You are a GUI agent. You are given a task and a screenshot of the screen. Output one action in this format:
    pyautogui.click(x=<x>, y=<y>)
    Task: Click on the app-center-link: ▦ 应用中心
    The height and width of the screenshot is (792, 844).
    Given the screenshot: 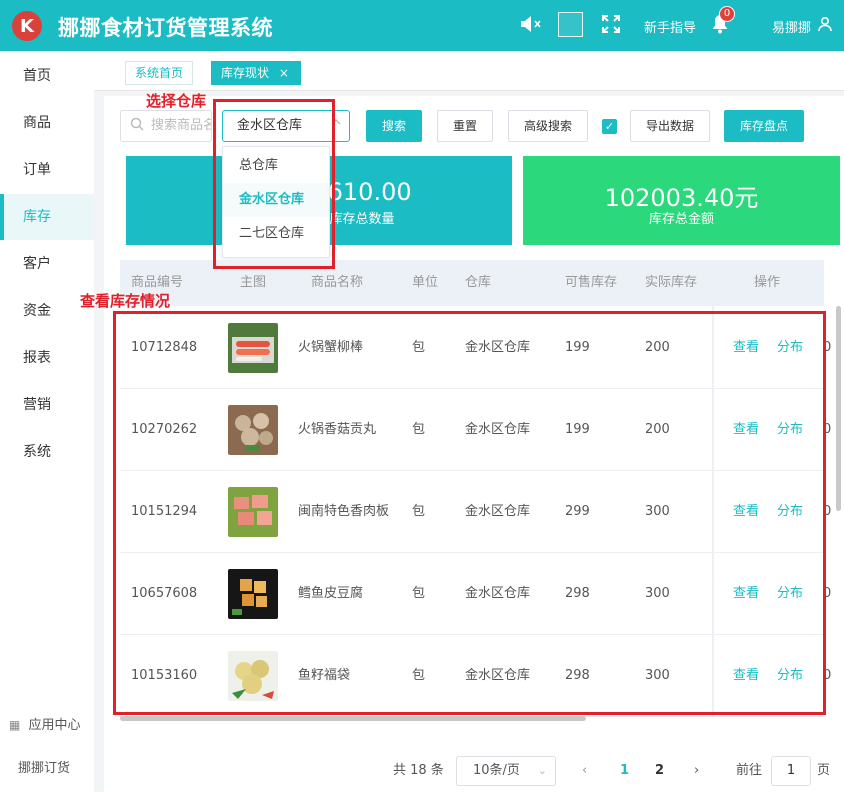 What is the action you would take?
    pyautogui.click(x=45, y=723)
    